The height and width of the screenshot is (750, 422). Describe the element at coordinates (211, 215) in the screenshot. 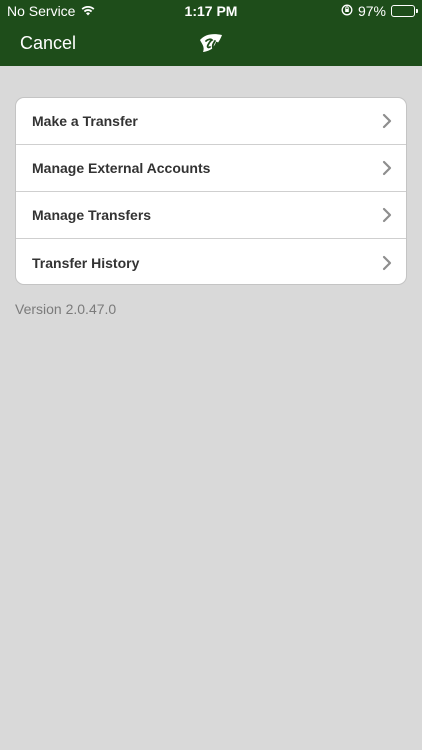

I see `menu-item-manage-transfers: Manage Transfers` at that location.